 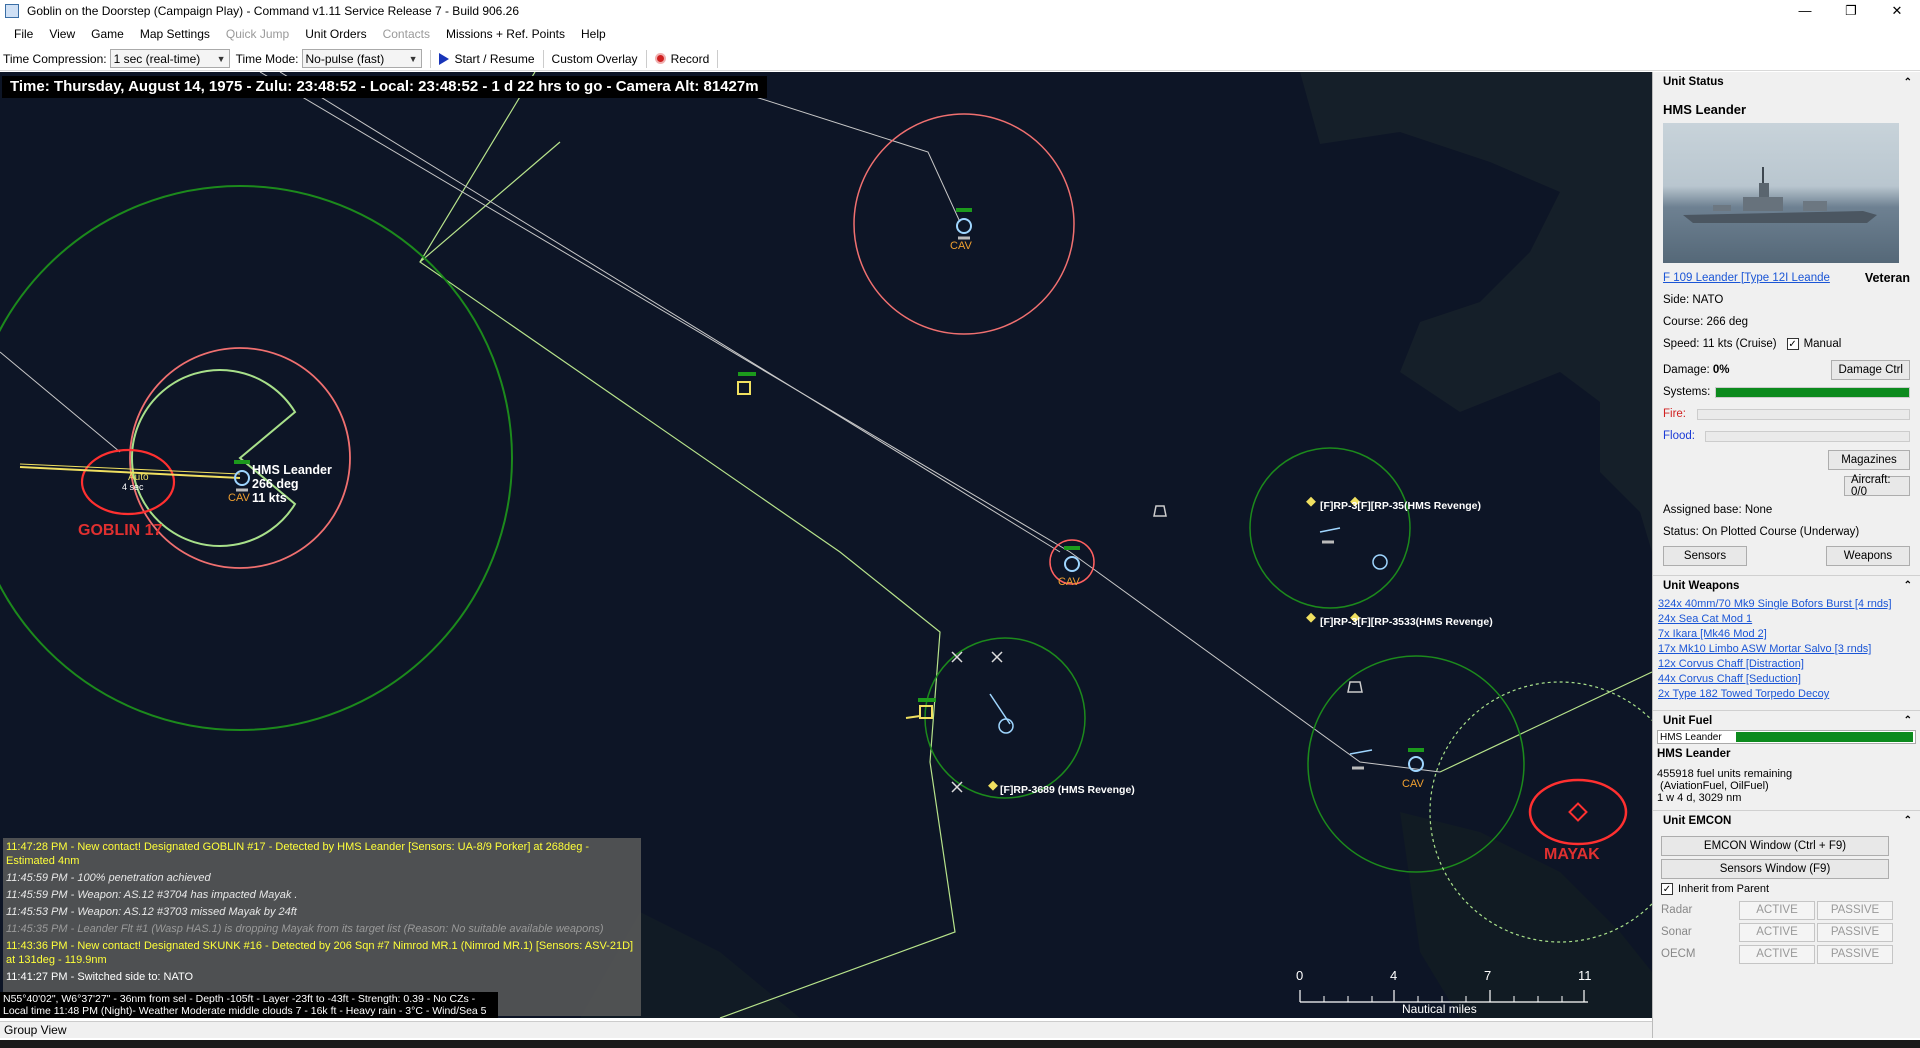 What do you see at coordinates (1786, 392) in the screenshot?
I see `systems-row: Systems:` at bounding box center [1786, 392].